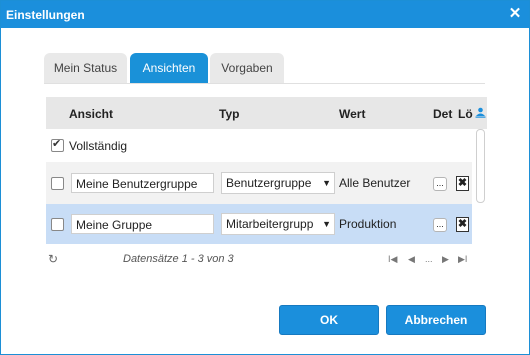 This screenshot has height=355, width=530. I want to click on scrollbar-thumb, so click(480, 166).